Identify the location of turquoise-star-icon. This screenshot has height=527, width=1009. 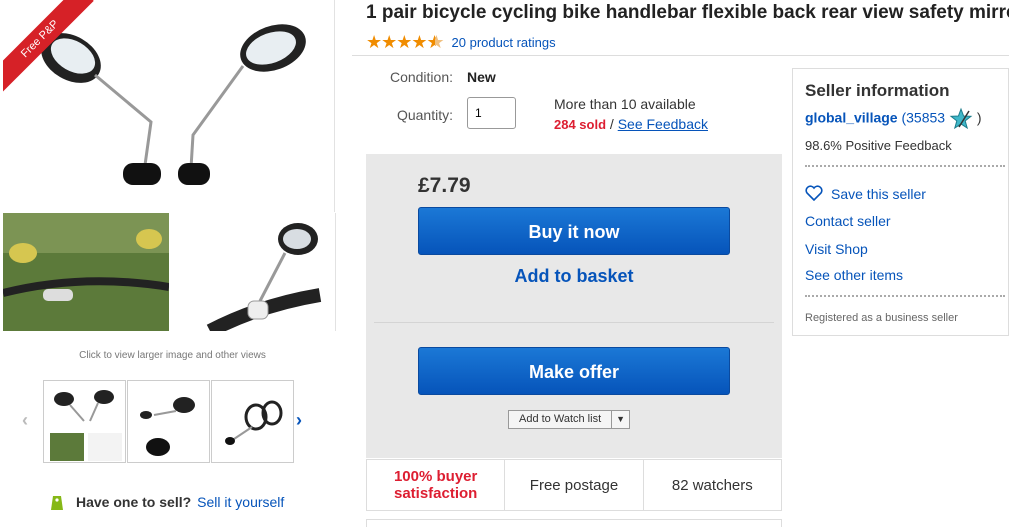
(961, 118).